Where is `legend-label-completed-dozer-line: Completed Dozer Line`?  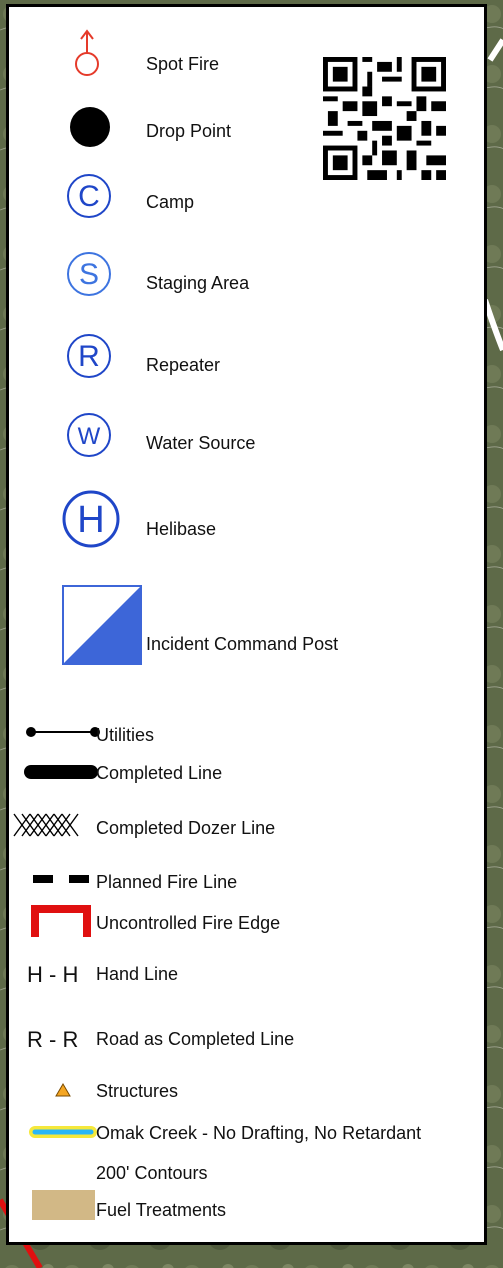
legend-label-completed-dozer-line: Completed Dozer Line is located at coordinates (186, 828).